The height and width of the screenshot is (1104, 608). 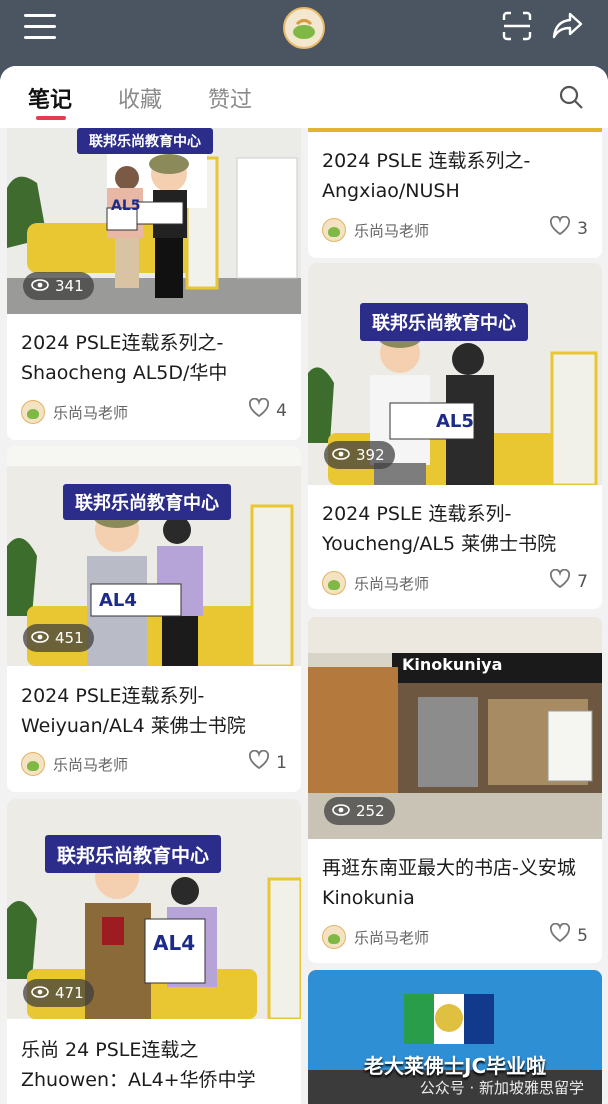 What do you see at coordinates (40, 27) in the screenshot?
I see `menu-icon` at bounding box center [40, 27].